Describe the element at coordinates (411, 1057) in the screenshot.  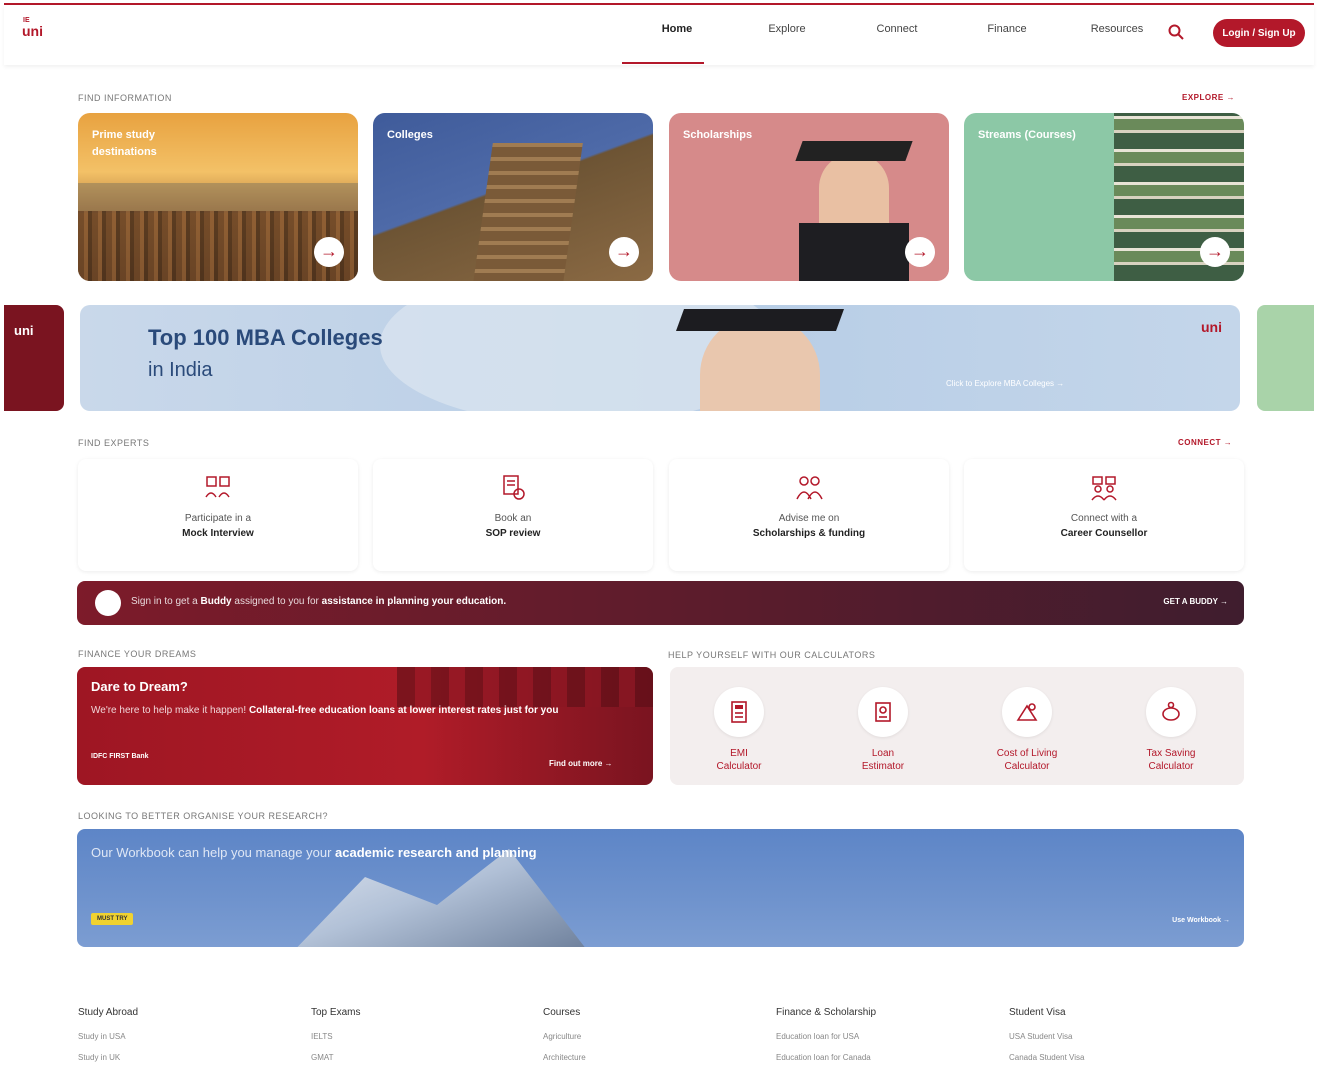
I see `footer-link: GMAT` at that location.